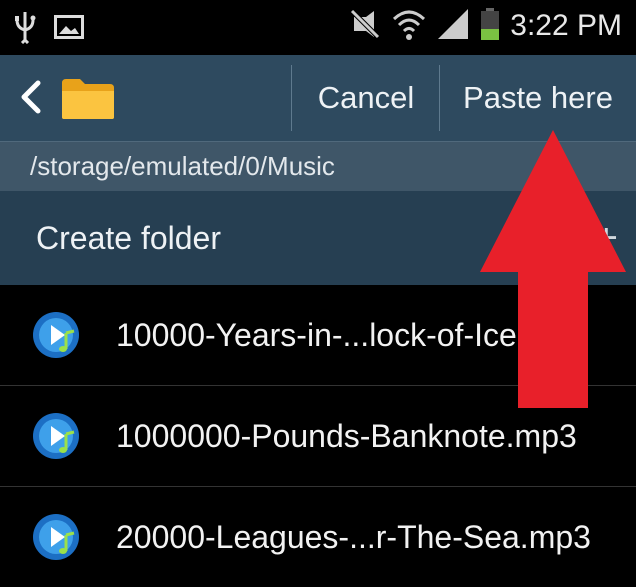  What do you see at coordinates (25, 29) in the screenshot?
I see `usb-icon` at bounding box center [25, 29].